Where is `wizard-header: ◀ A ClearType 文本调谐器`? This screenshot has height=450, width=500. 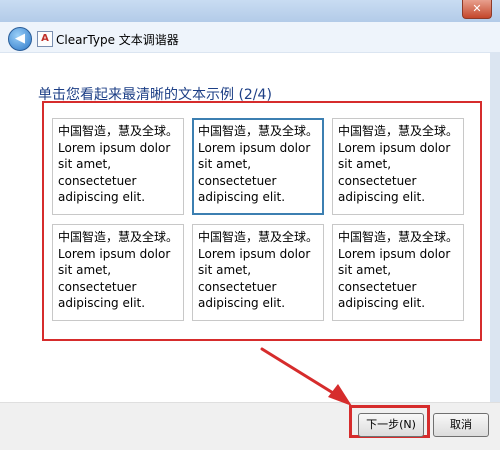 wizard-header: ◀ A ClearType 文本调谐器 is located at coordinates (250, 37).